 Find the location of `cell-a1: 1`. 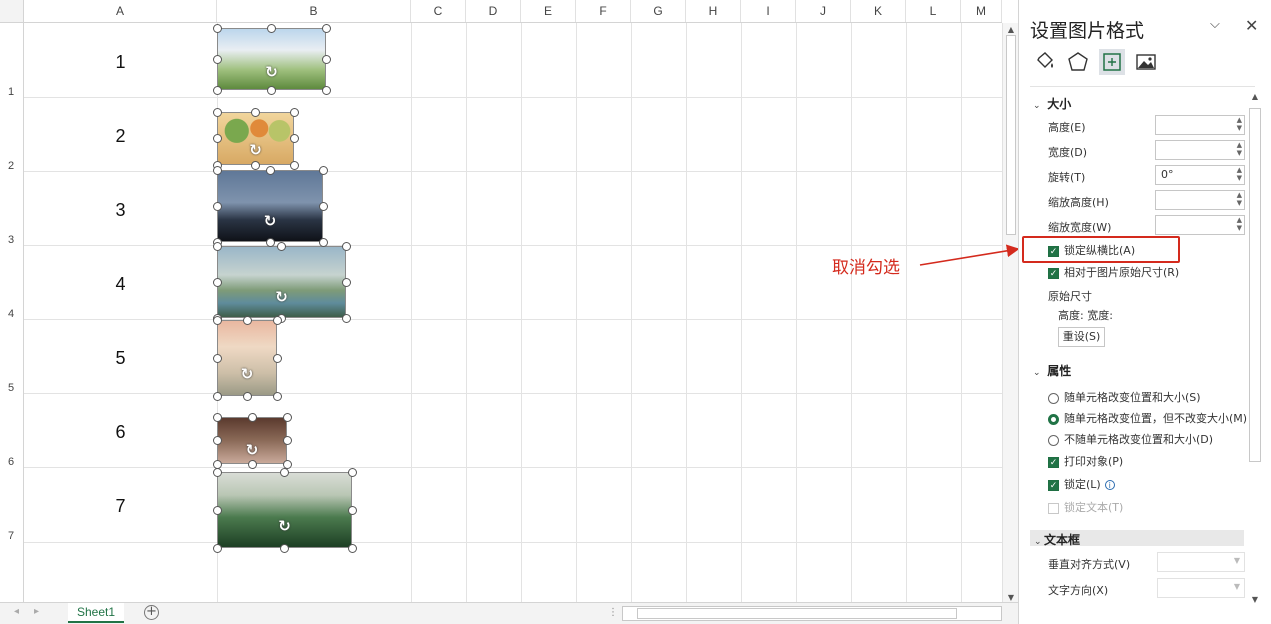

cell-a1: 1 is located at coordinates (120, 62).